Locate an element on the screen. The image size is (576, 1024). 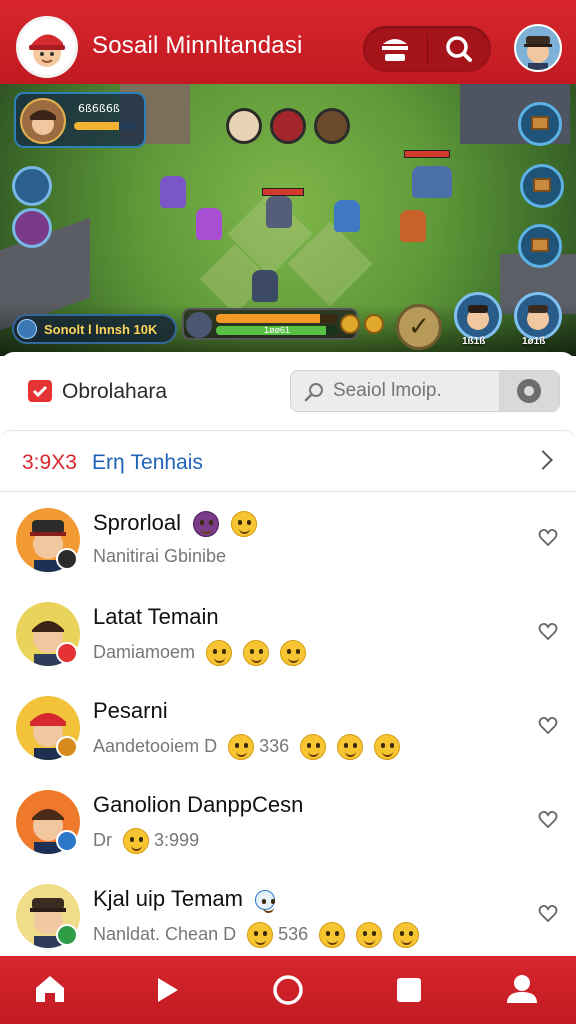
record-icon is located at coordinates (288, 990).